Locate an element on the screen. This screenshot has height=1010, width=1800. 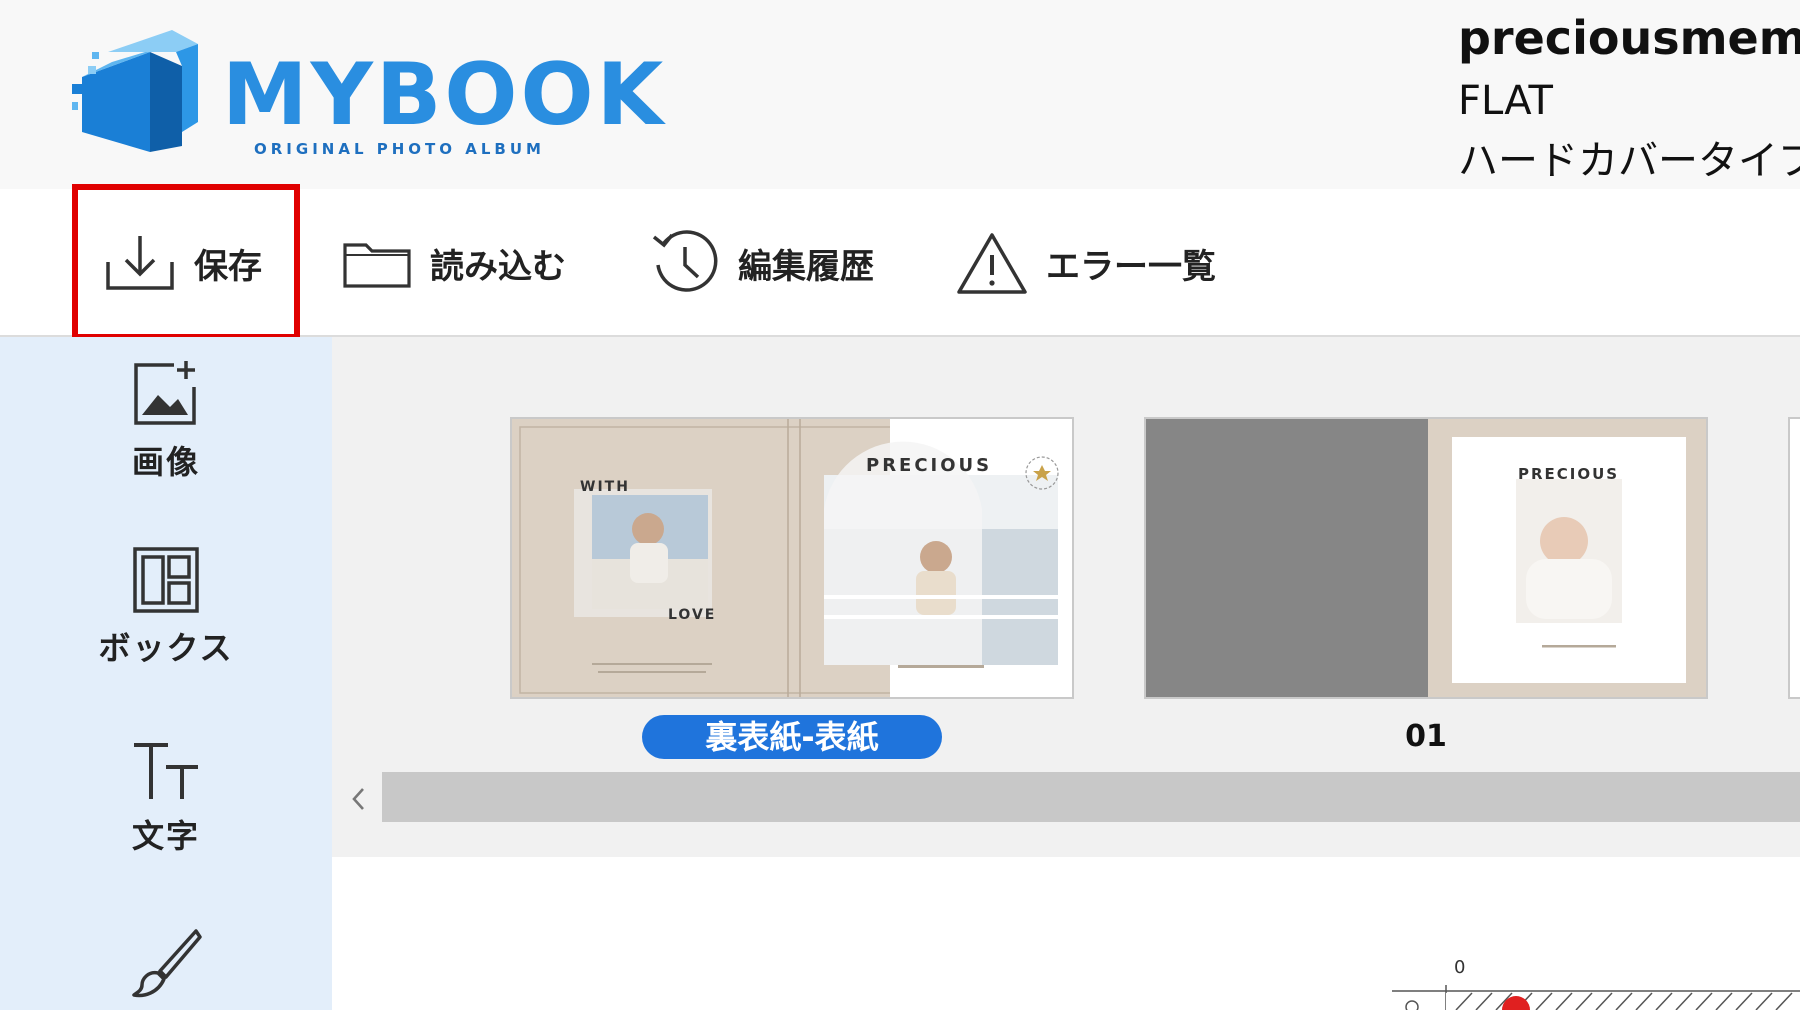
warning-icon is located at coordinates (992, 263).